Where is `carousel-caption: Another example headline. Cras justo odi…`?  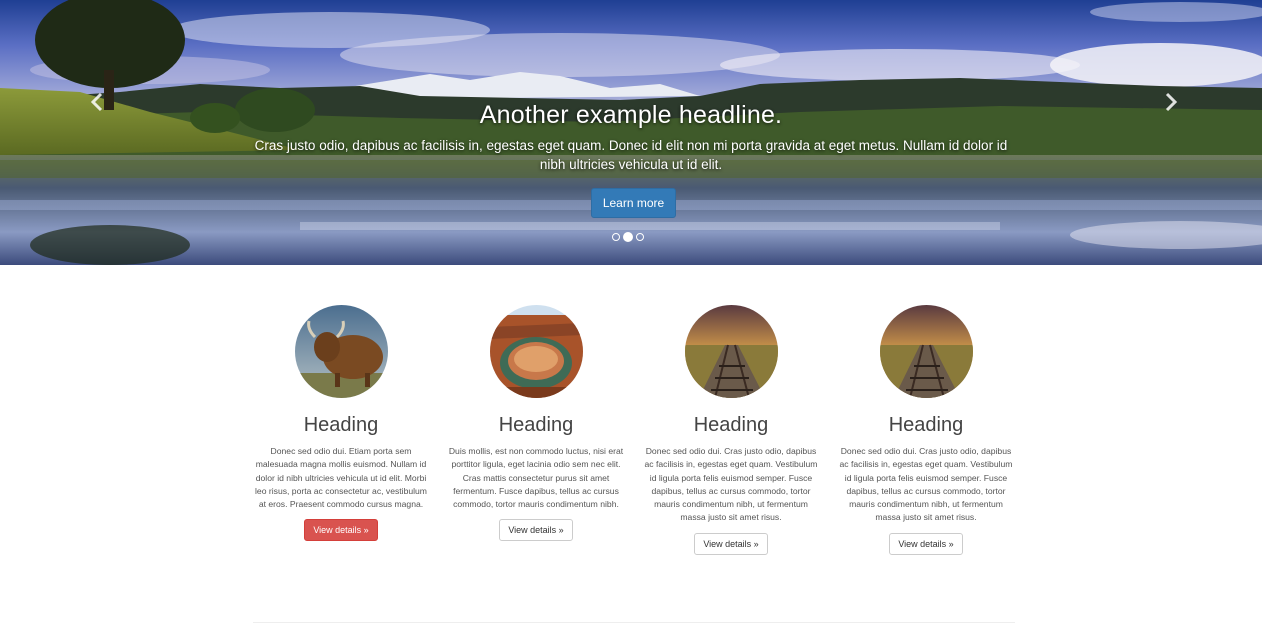 carousel-caption: Another example headline. Cras justo odi… is located at coordinates (631, 136).